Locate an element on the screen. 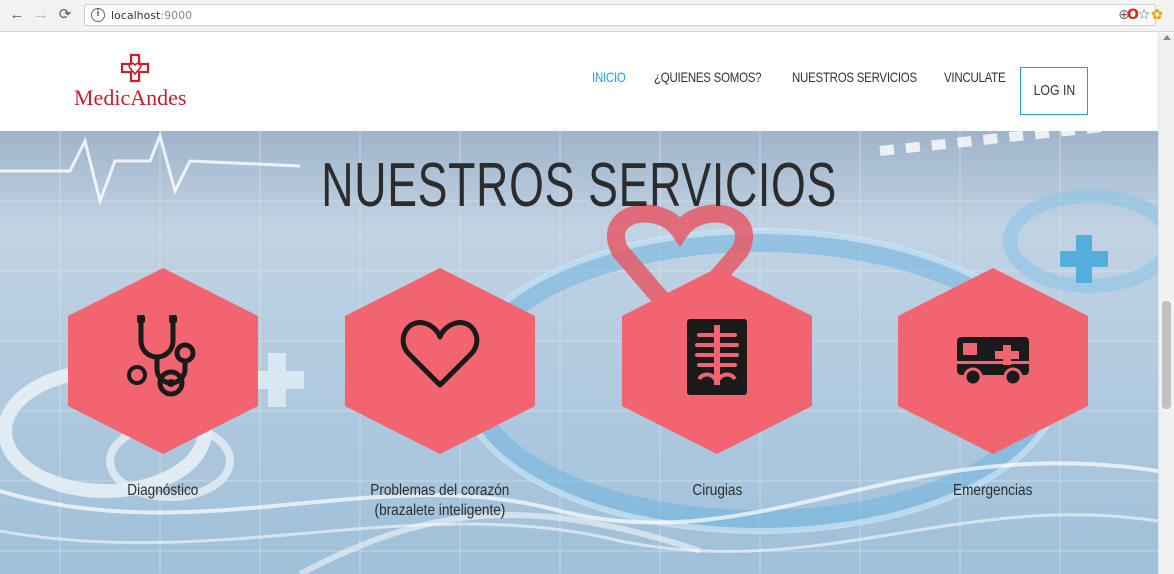 The width and height of the screenshot is (1174, 574). service-label-cirugias: Cirugias is located at coordinates (717, 490).